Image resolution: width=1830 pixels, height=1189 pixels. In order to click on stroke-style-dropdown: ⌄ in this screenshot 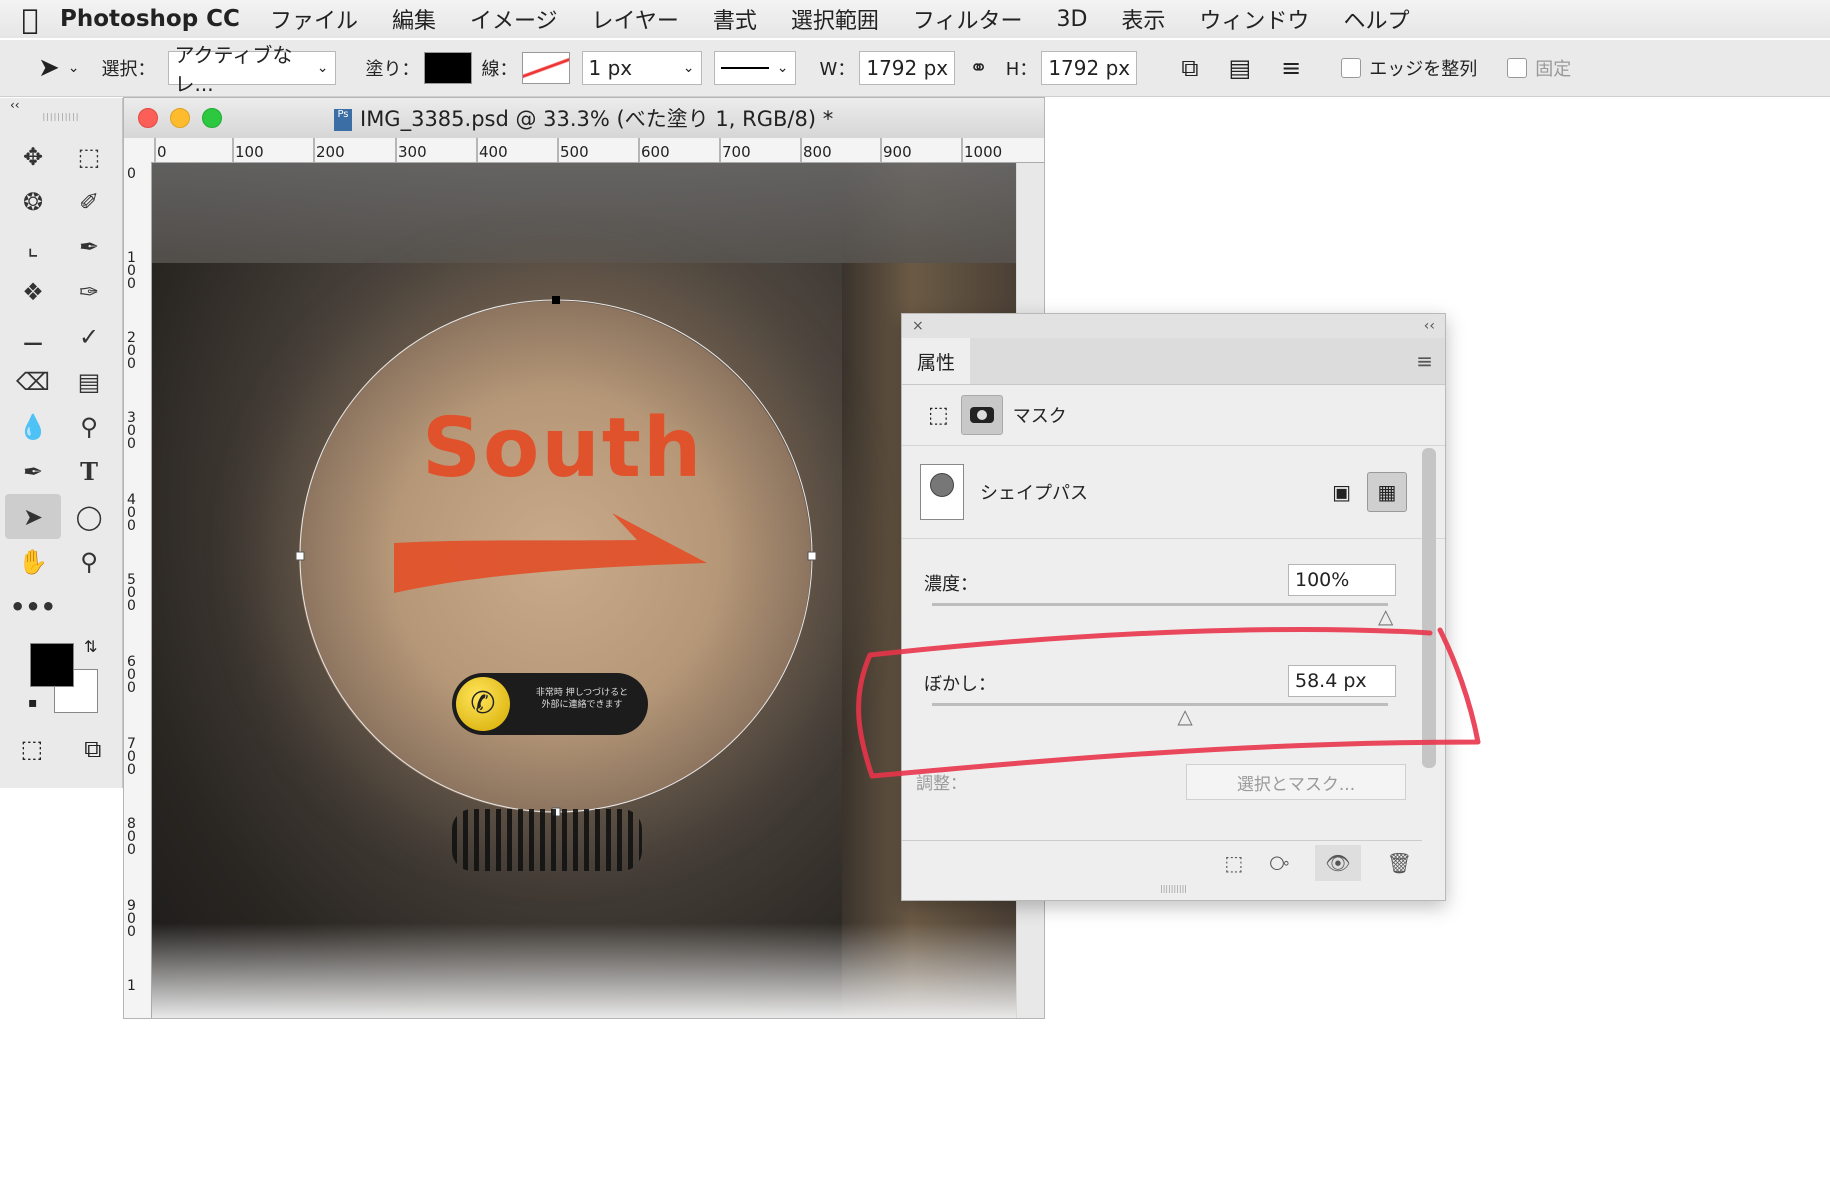, I will do `click(754, 68)`.